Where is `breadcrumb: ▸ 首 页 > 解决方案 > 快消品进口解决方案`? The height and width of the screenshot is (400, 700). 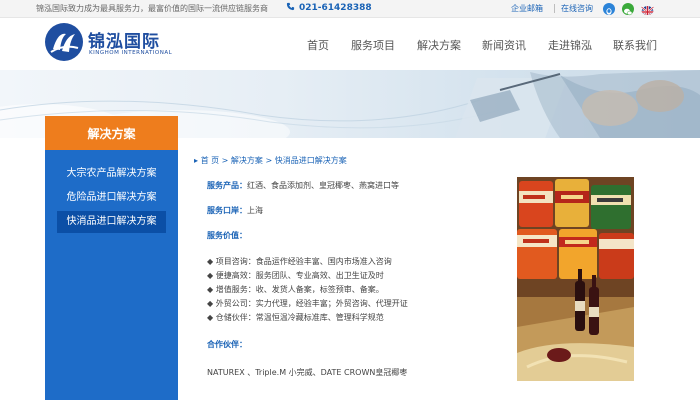
breadcrumb: ▸ 首 页 > 解决方案 > 快消品进口解决方案 is located at coordinates (270, 160).